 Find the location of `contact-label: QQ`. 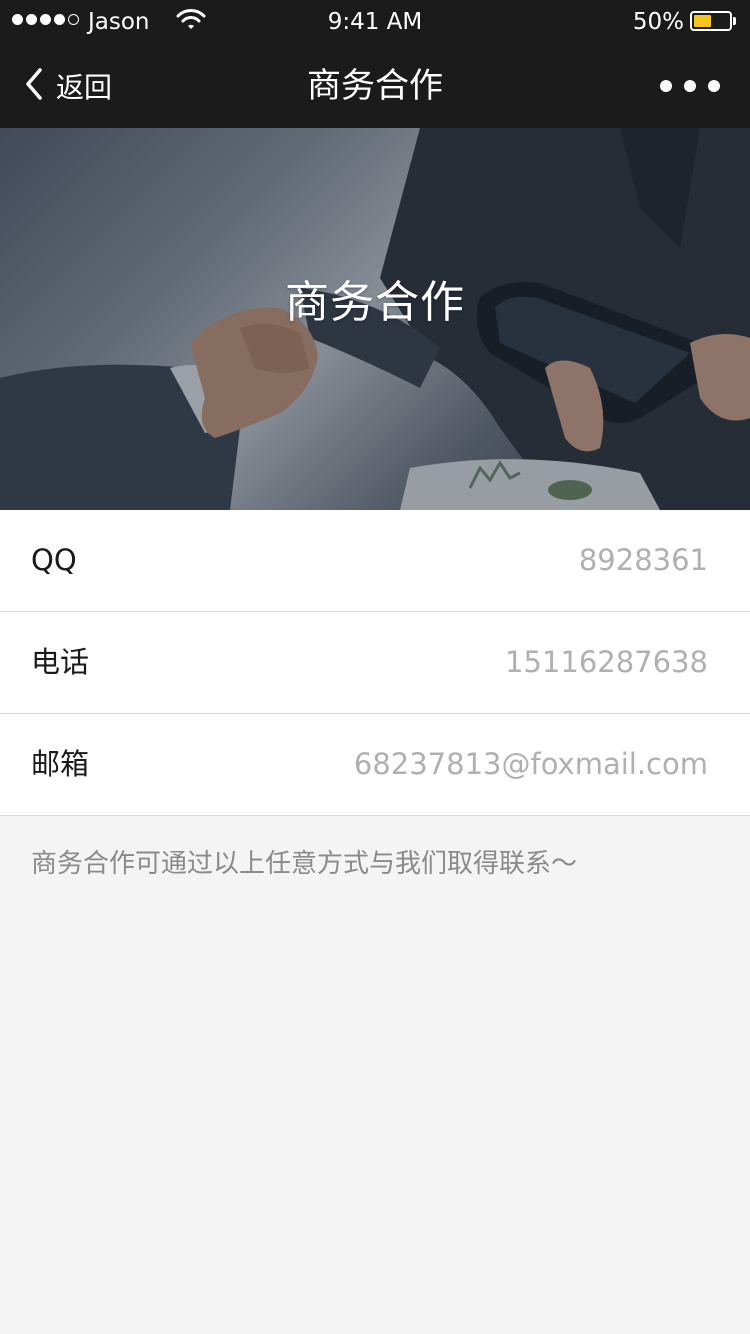

contact-label: QQ is located at coordinates (54, 560).